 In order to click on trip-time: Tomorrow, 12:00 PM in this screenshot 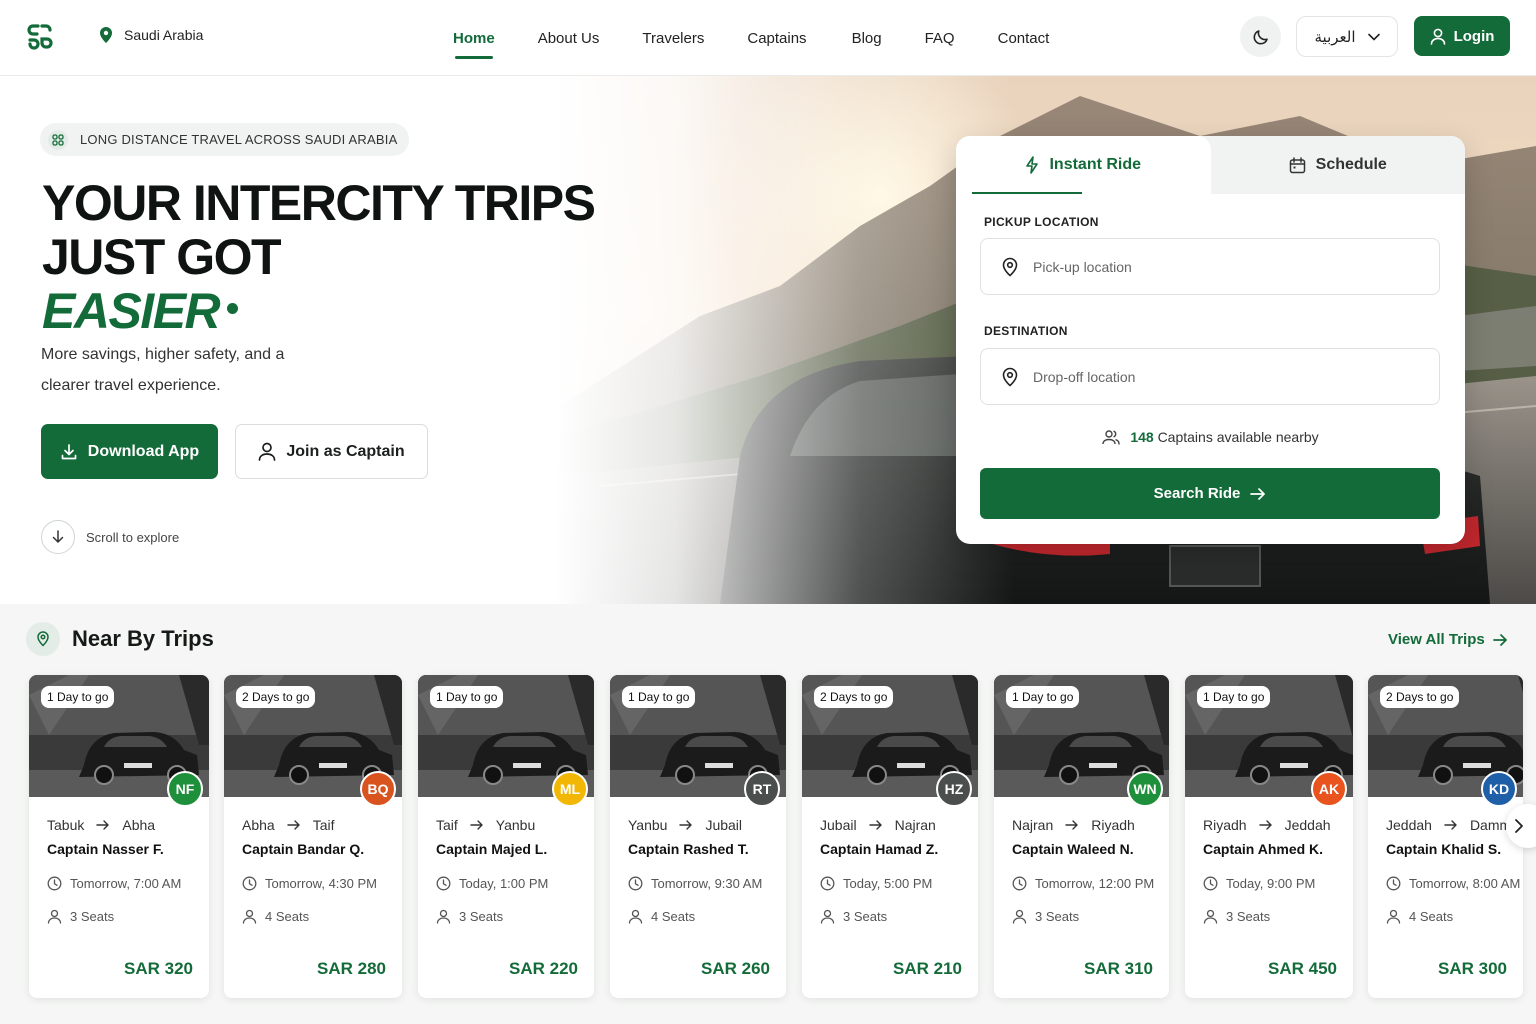, I will do `click(1083, 883)`.